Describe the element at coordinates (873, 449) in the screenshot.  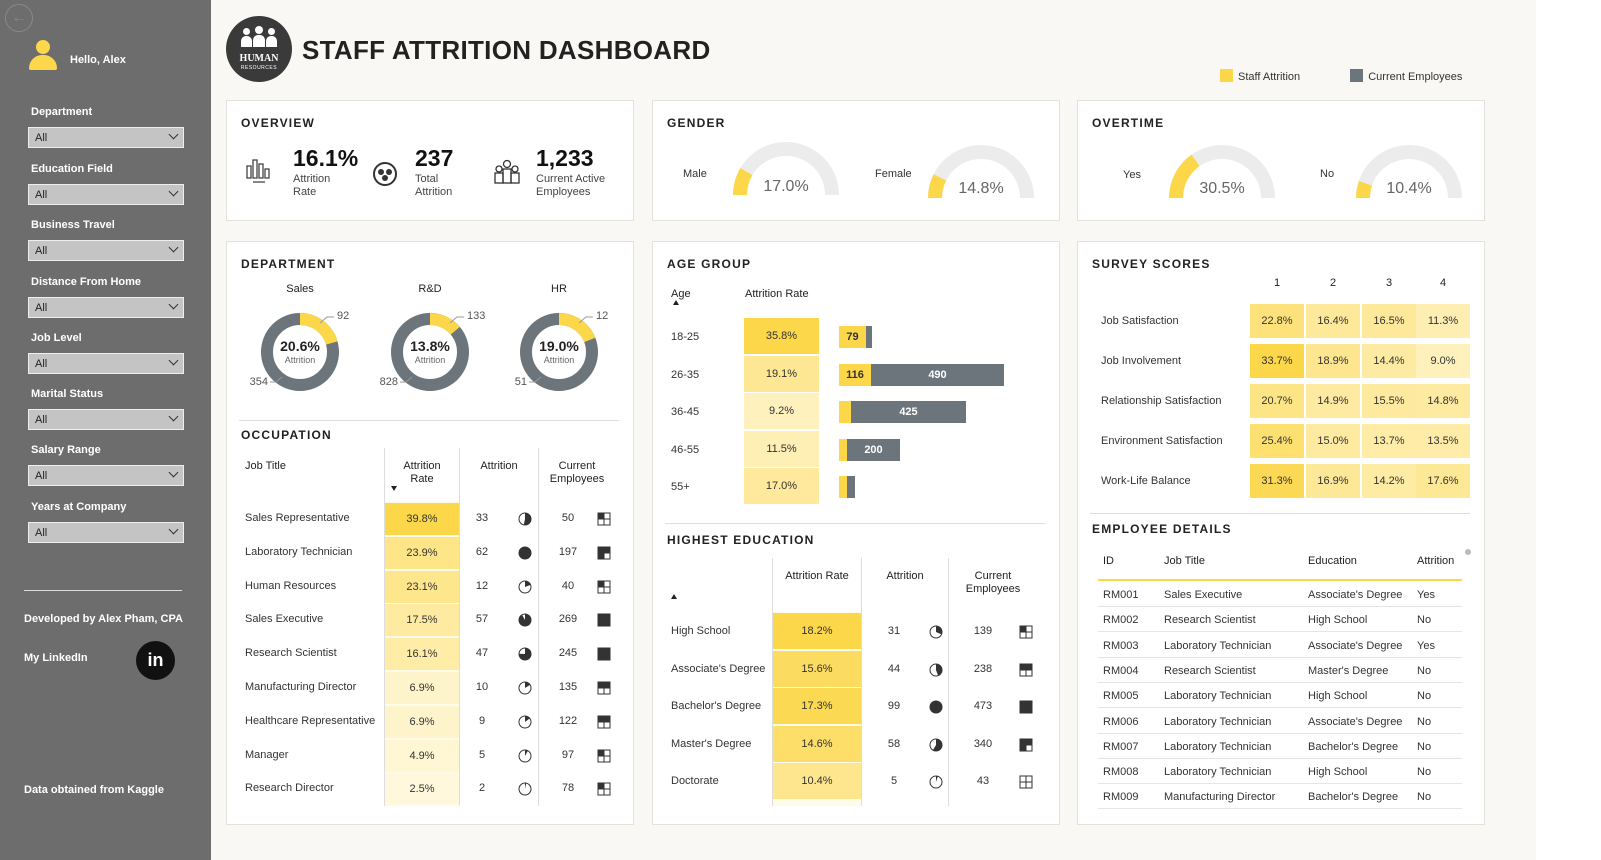
I see `age-current-bar: 200` at that location.